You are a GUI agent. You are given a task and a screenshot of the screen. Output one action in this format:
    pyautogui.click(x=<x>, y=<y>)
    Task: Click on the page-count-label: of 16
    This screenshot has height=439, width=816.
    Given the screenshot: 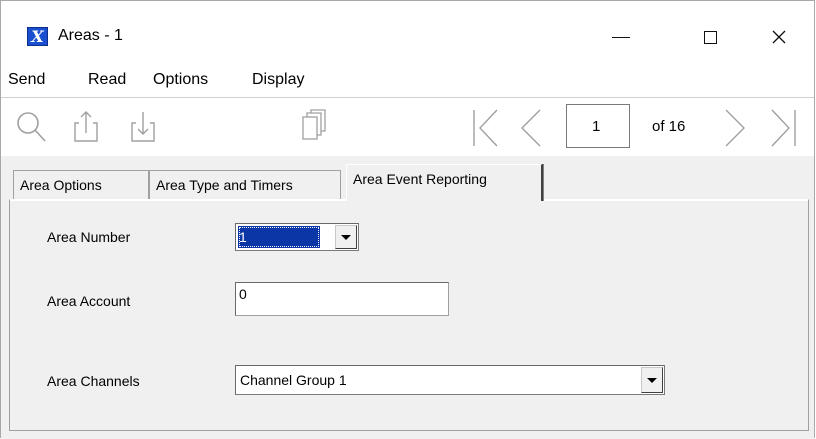 What is the action you would take?
    pyautogui.click(x=669, y=126)
    